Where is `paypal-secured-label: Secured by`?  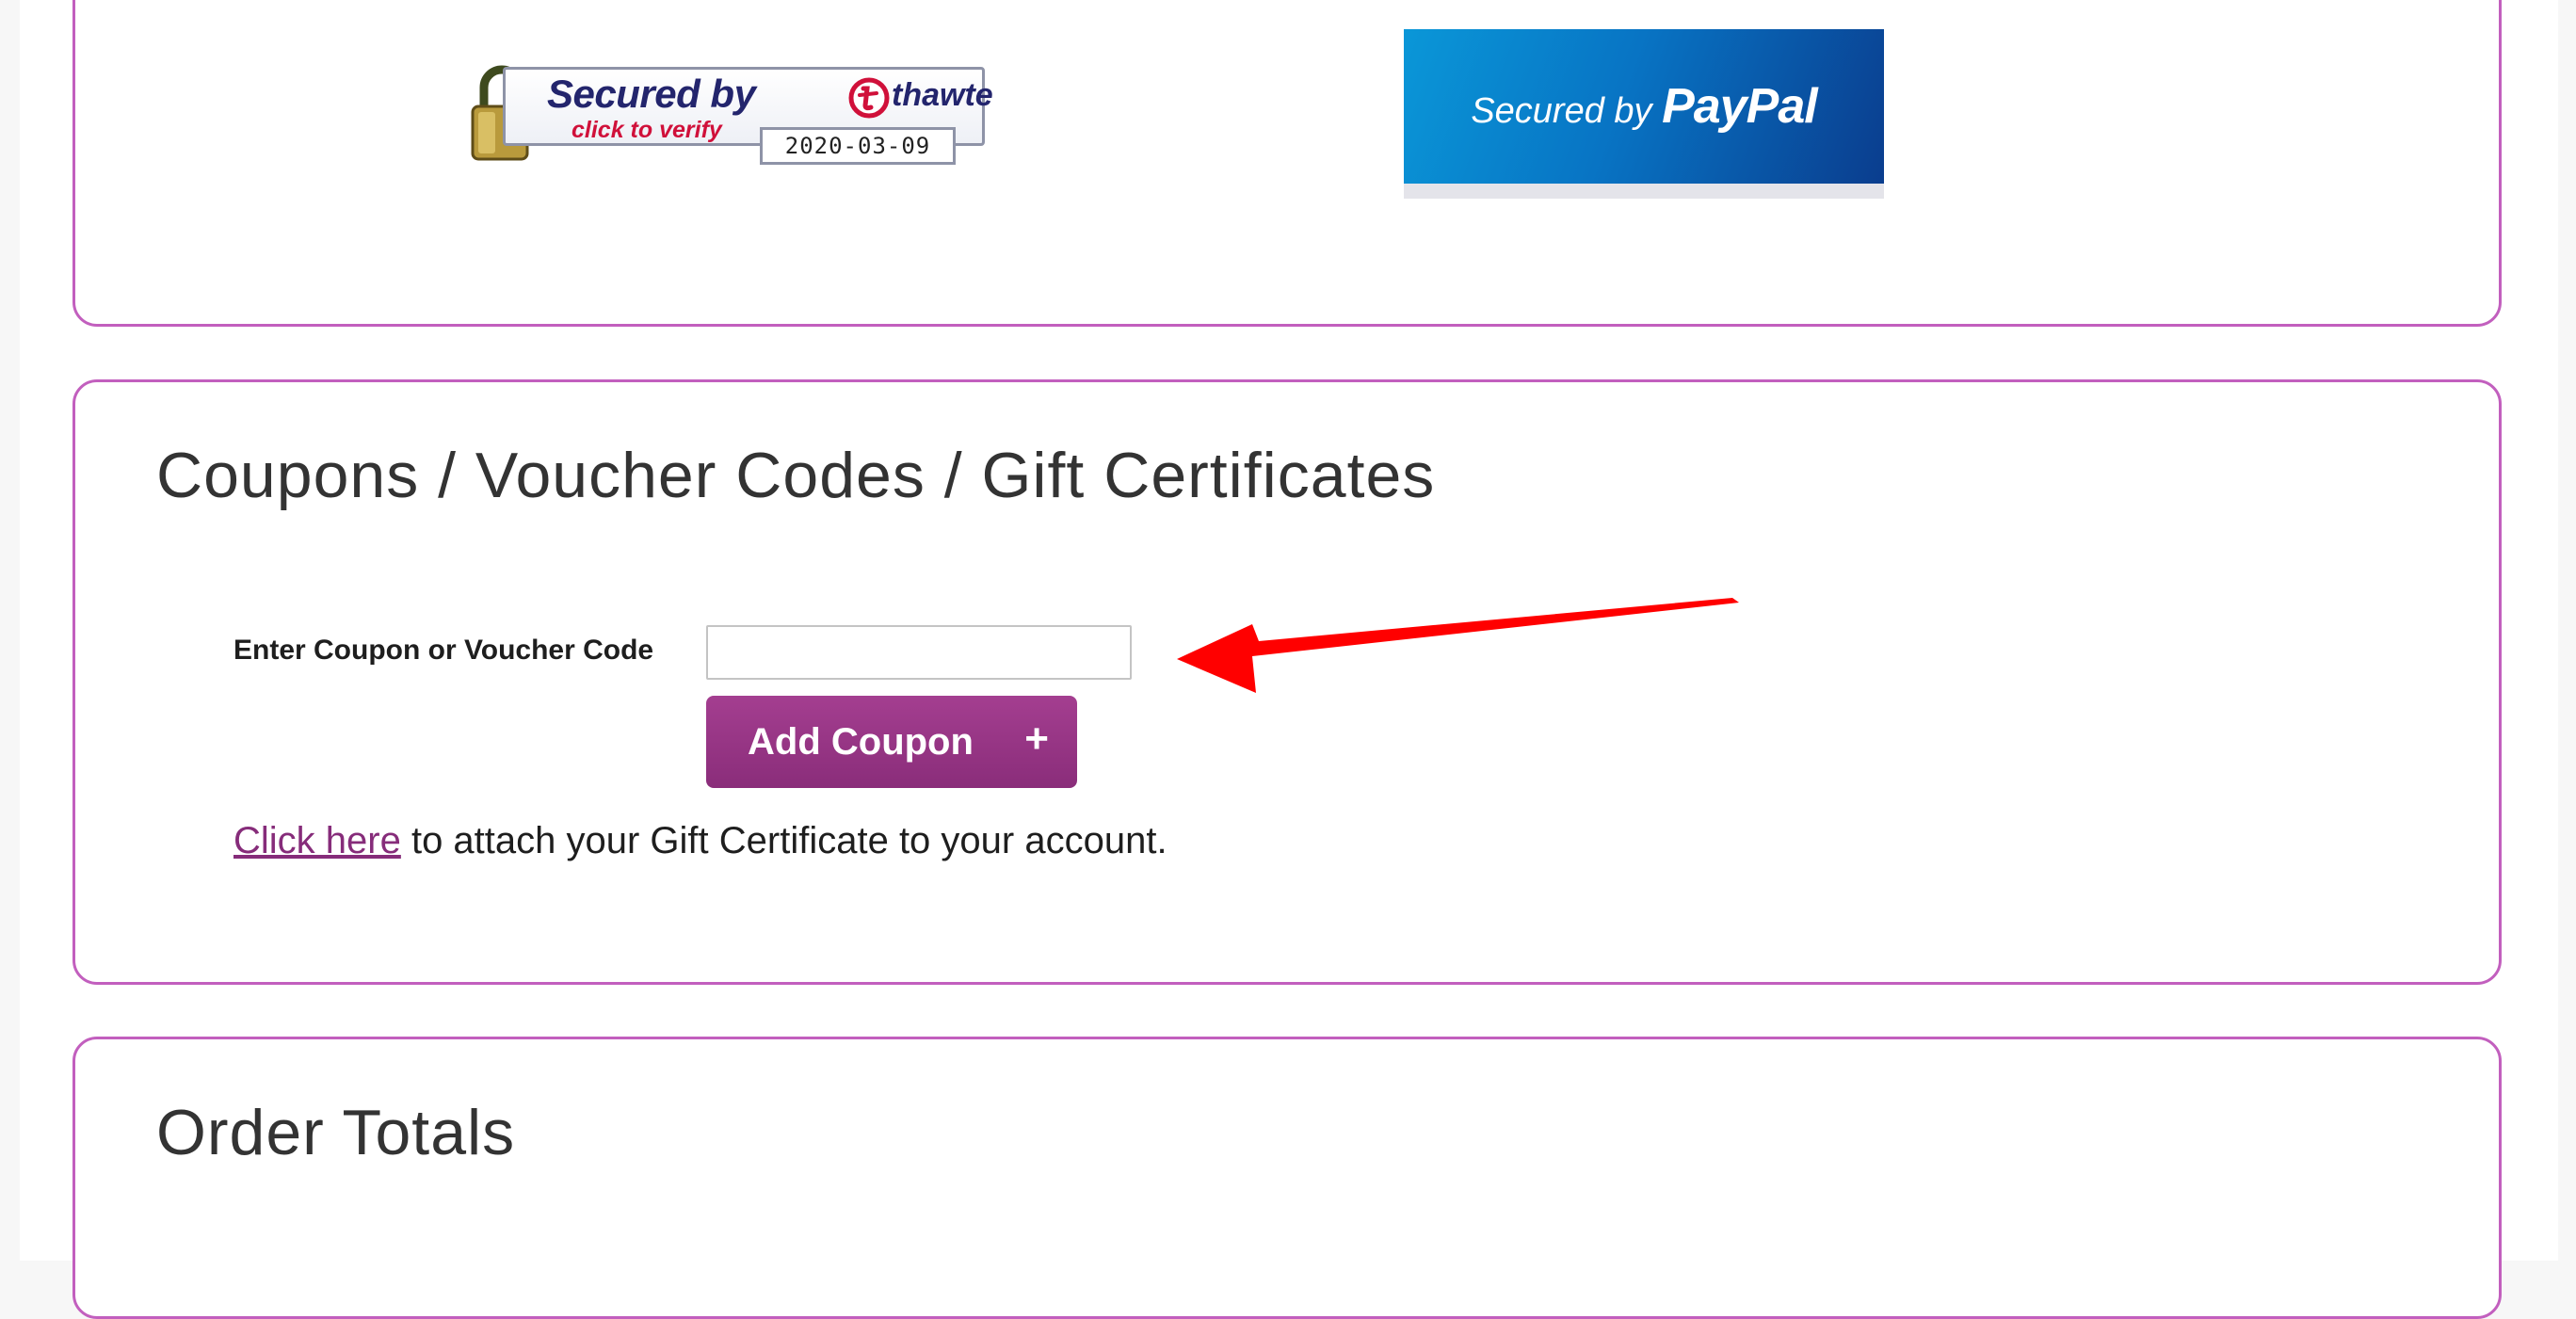
paypal-secured-label: Secured by is located at coordinates (1567, 111).